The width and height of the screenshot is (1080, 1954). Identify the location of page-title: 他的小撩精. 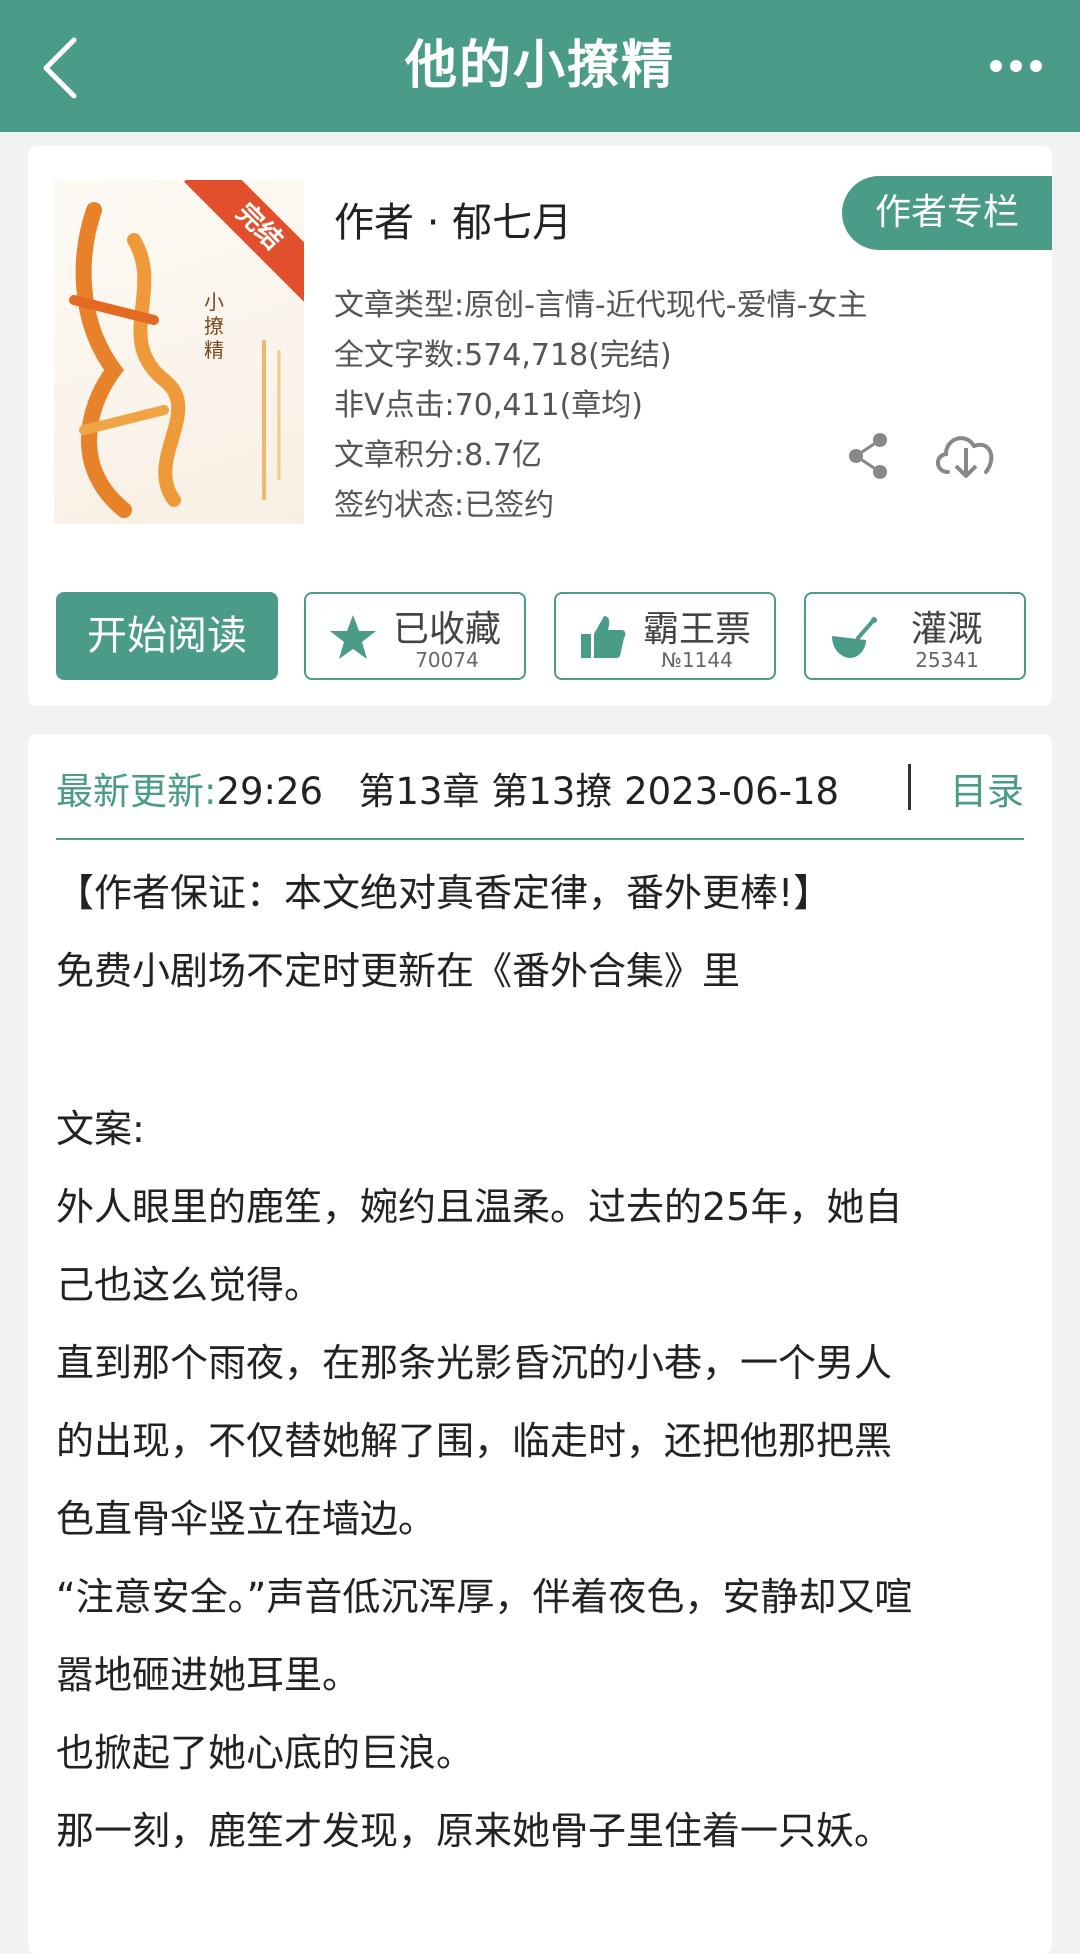
(539, 66).